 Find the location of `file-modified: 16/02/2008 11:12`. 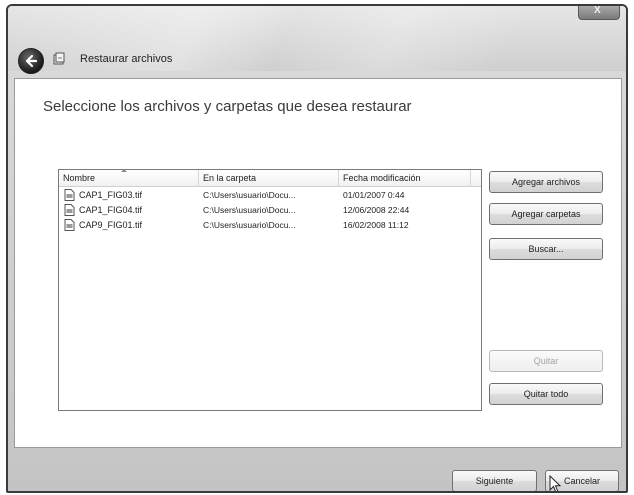

file-modified: 16/02/2008 11:12 is located at coordinates (376, 225).